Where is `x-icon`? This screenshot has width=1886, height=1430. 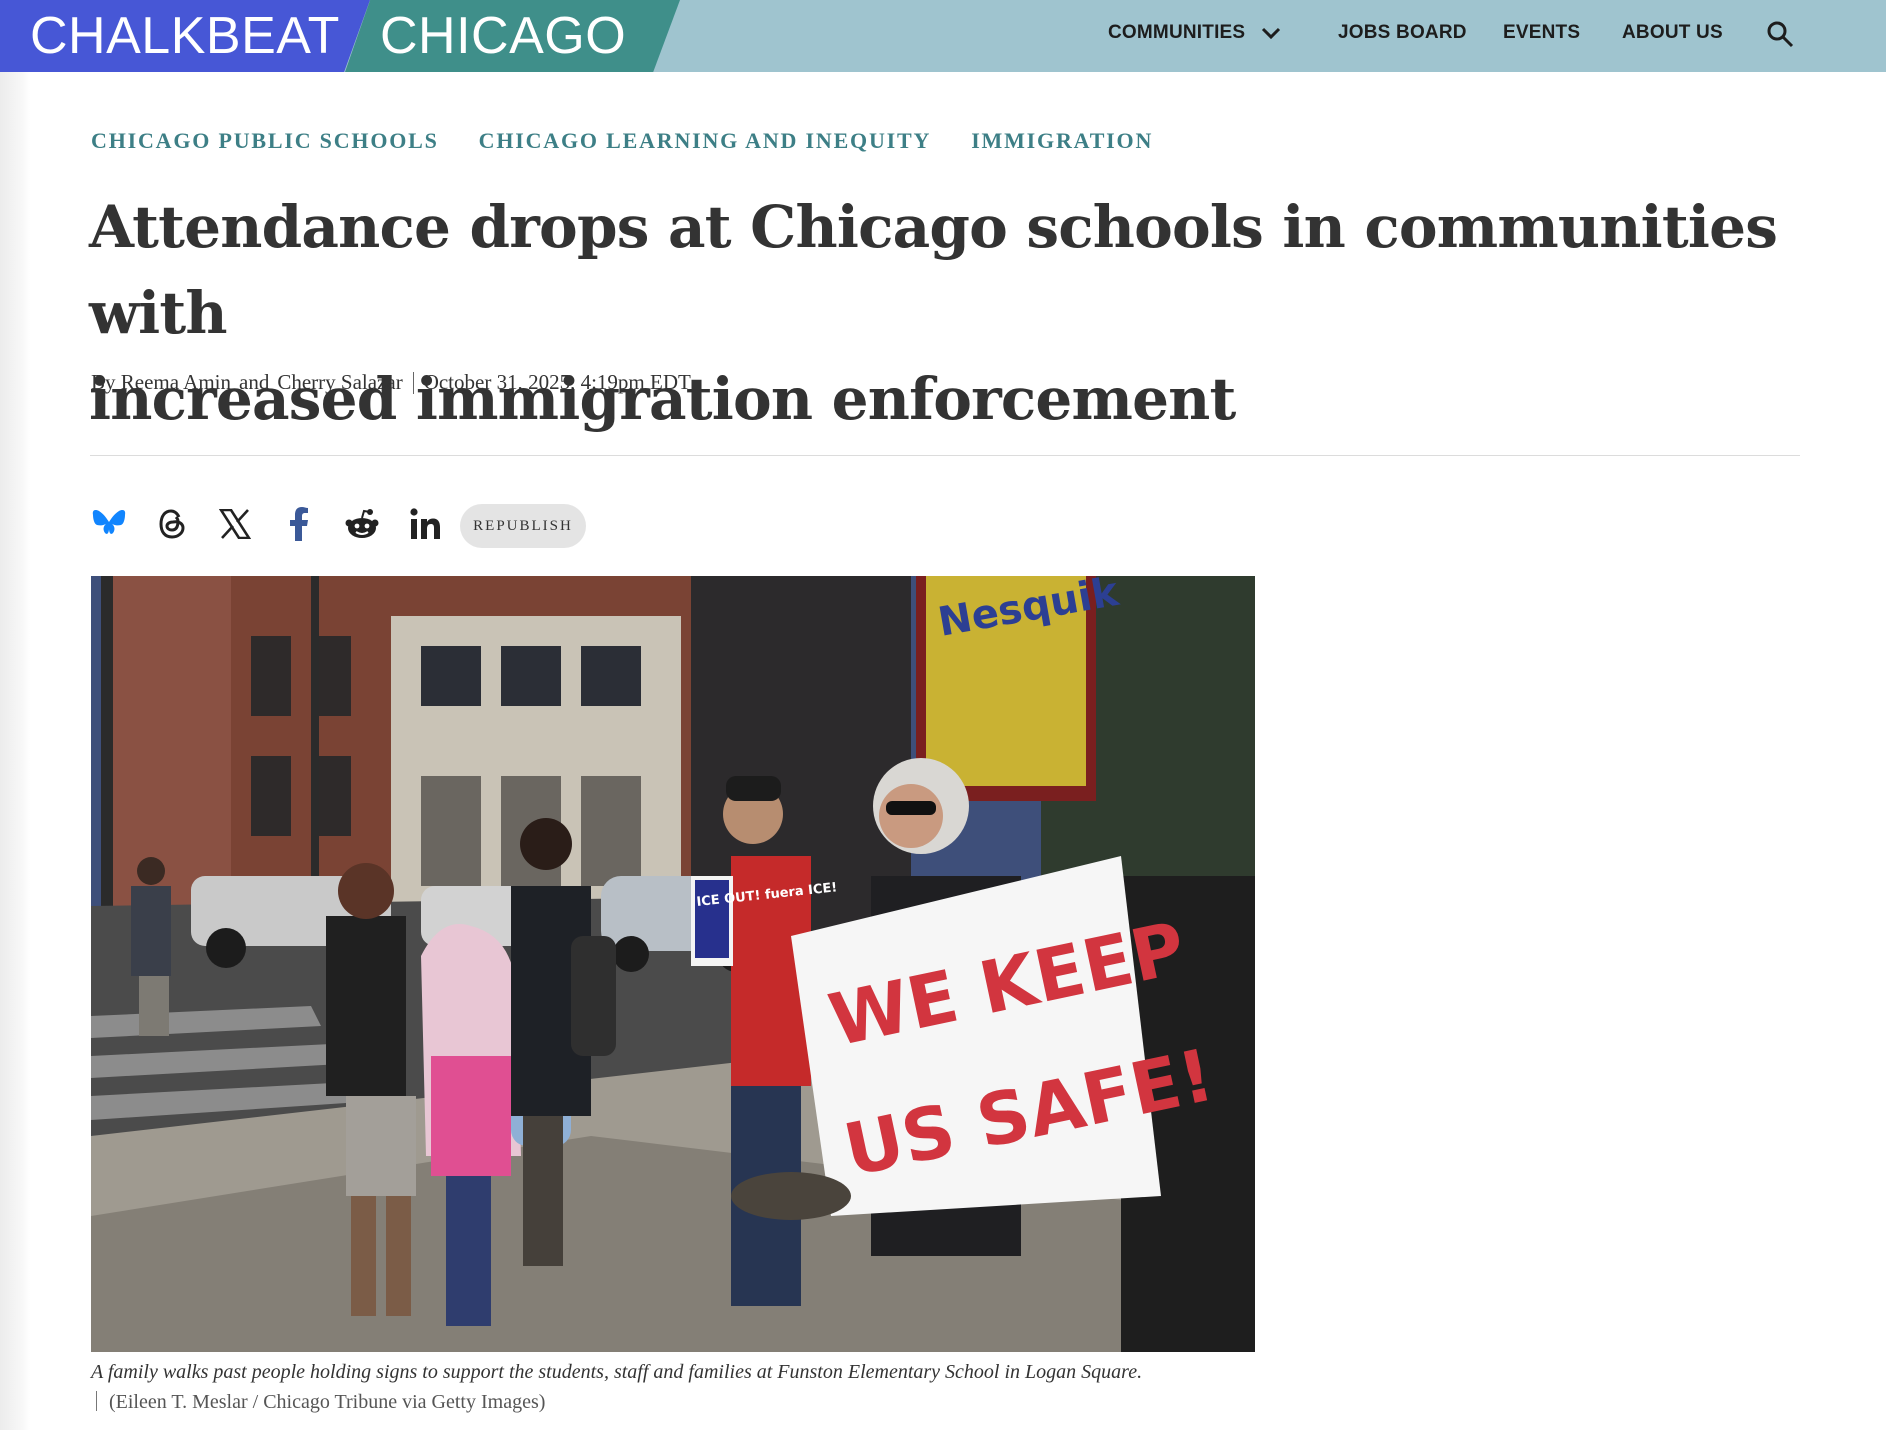
x-icon is located at coordinates (235, 524).